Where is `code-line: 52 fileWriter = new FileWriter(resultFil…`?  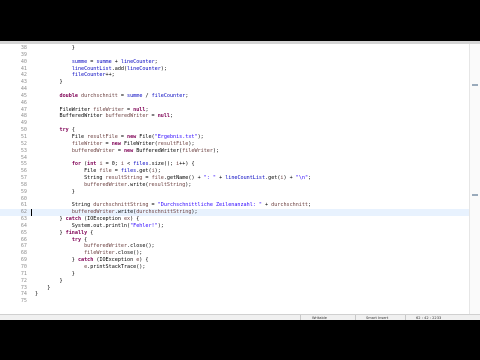
code-line: 52 fileWriter = new FileWriter(resultFil… is located at coordinates (235, 144).